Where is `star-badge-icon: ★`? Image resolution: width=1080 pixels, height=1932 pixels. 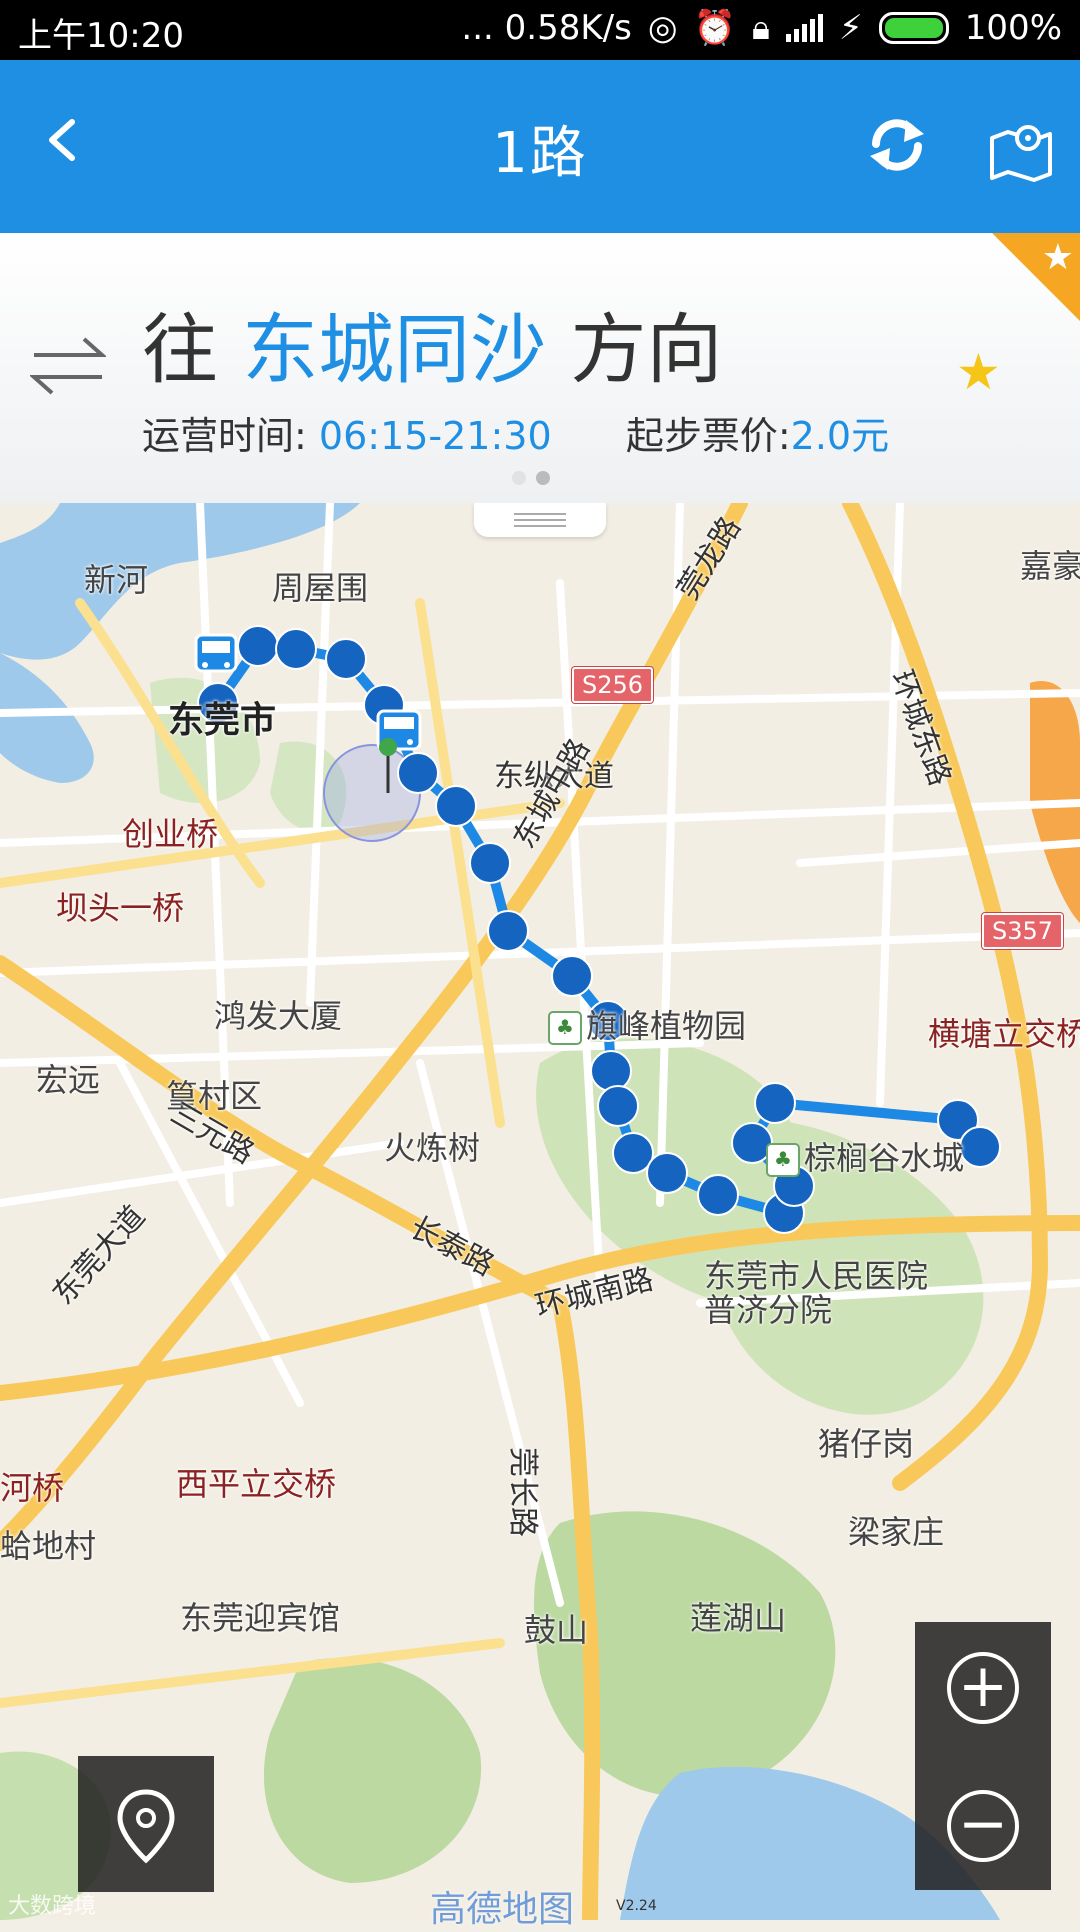
star-badge-icon: ★ is located at coordinates (1057, 257).